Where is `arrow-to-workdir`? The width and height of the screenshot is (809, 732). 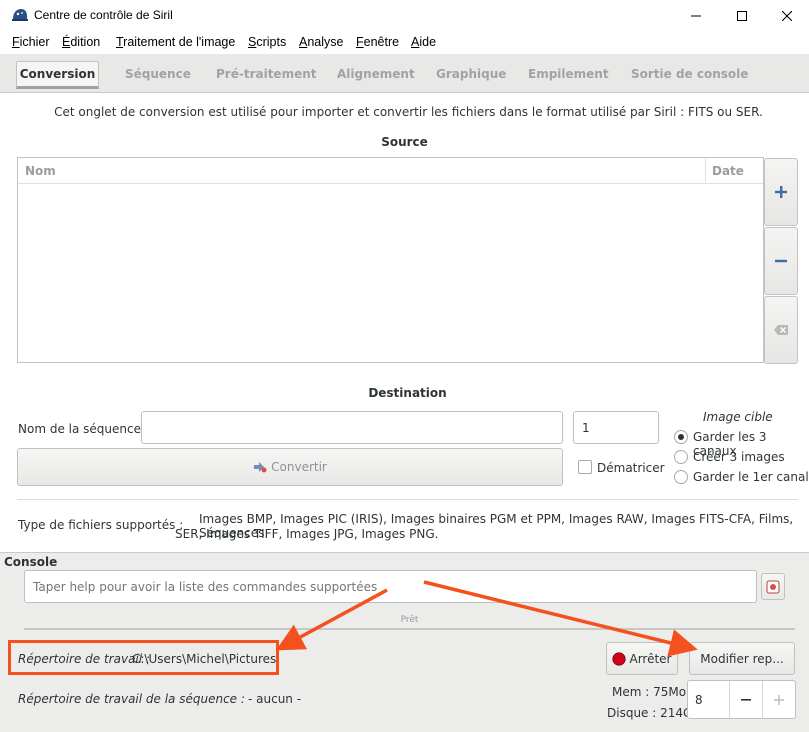 arrow-to-workdir is located at coordinates (331, 619).